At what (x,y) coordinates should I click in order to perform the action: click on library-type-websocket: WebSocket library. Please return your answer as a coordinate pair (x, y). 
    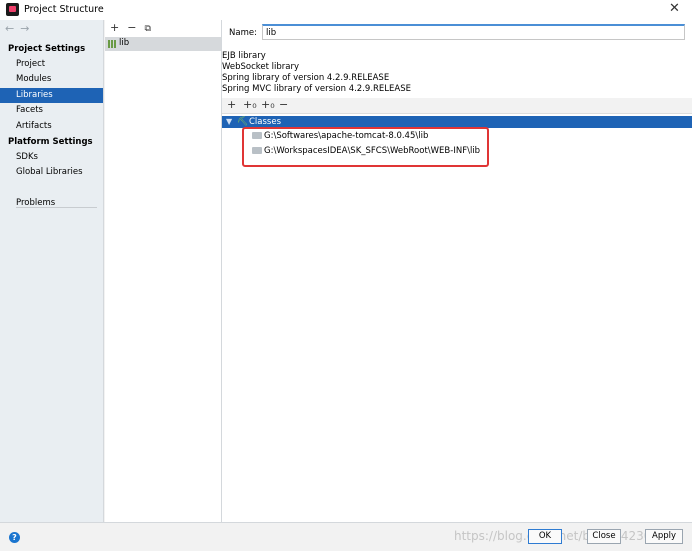
    Looking at the image, I should click on (261, 67).